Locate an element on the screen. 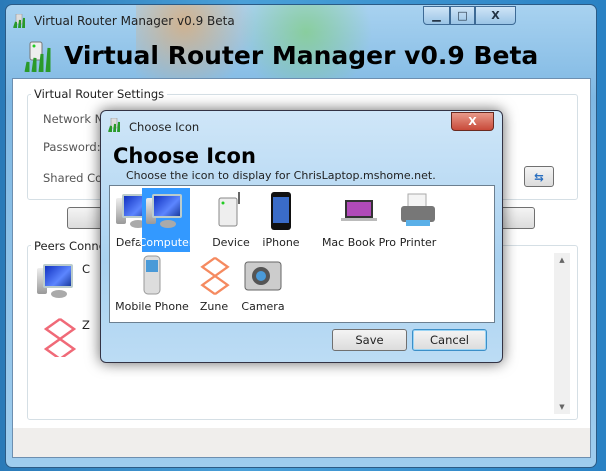 Image resolution: width=606 pixels, height=471 pixels. iphone-icon is located at coordinates (281, 211).